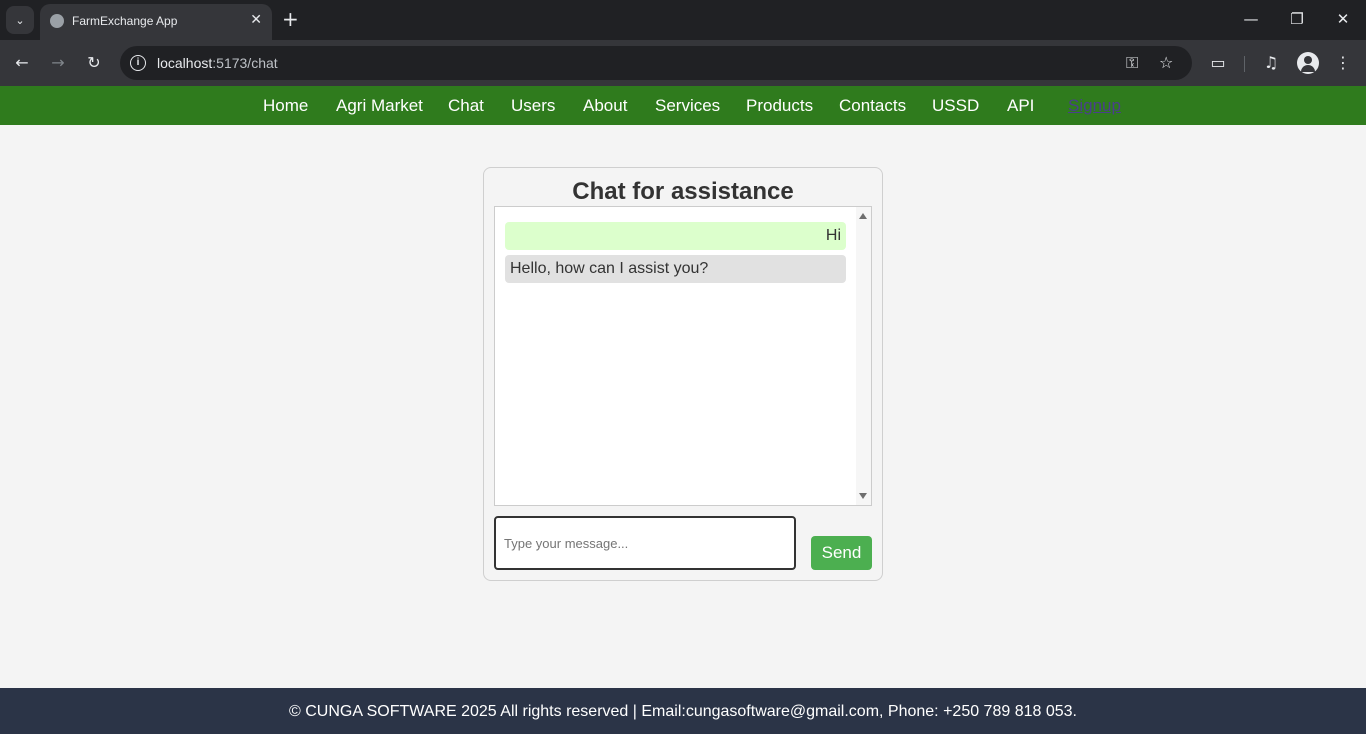  What do you see at coordinates (863, 356) in the screenshot?
I see `message-list-scrollbar` at bounding box center [863, 356].